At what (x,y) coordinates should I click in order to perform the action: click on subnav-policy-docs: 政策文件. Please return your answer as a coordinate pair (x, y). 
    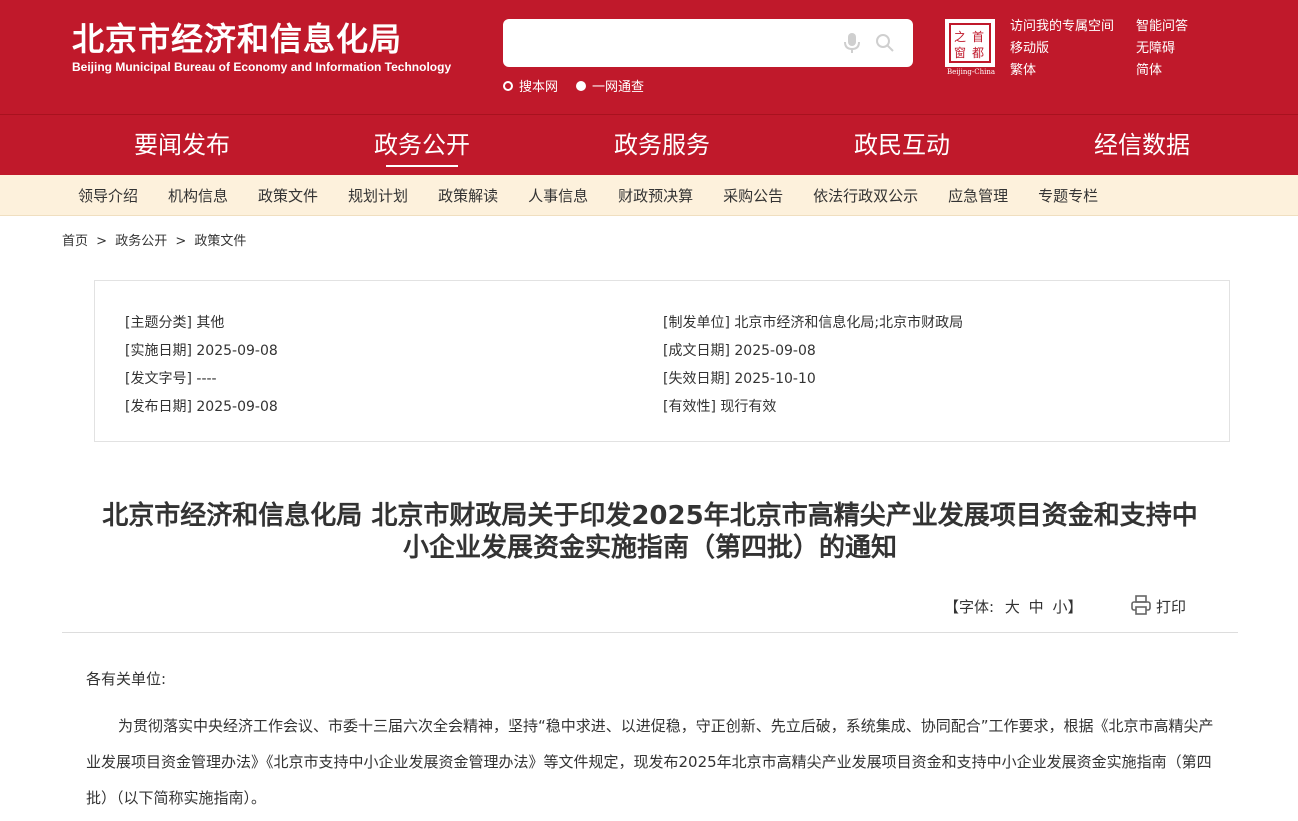
    Looking at the image, I should click on (288, 195).